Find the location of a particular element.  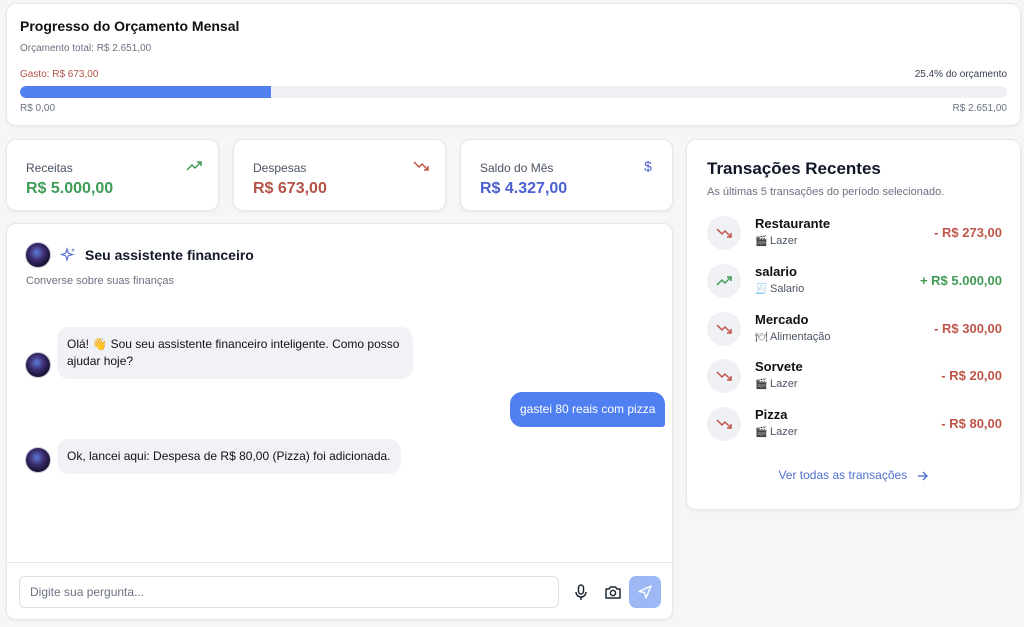

budget-progress-bar is located at coordinates (513, 92).